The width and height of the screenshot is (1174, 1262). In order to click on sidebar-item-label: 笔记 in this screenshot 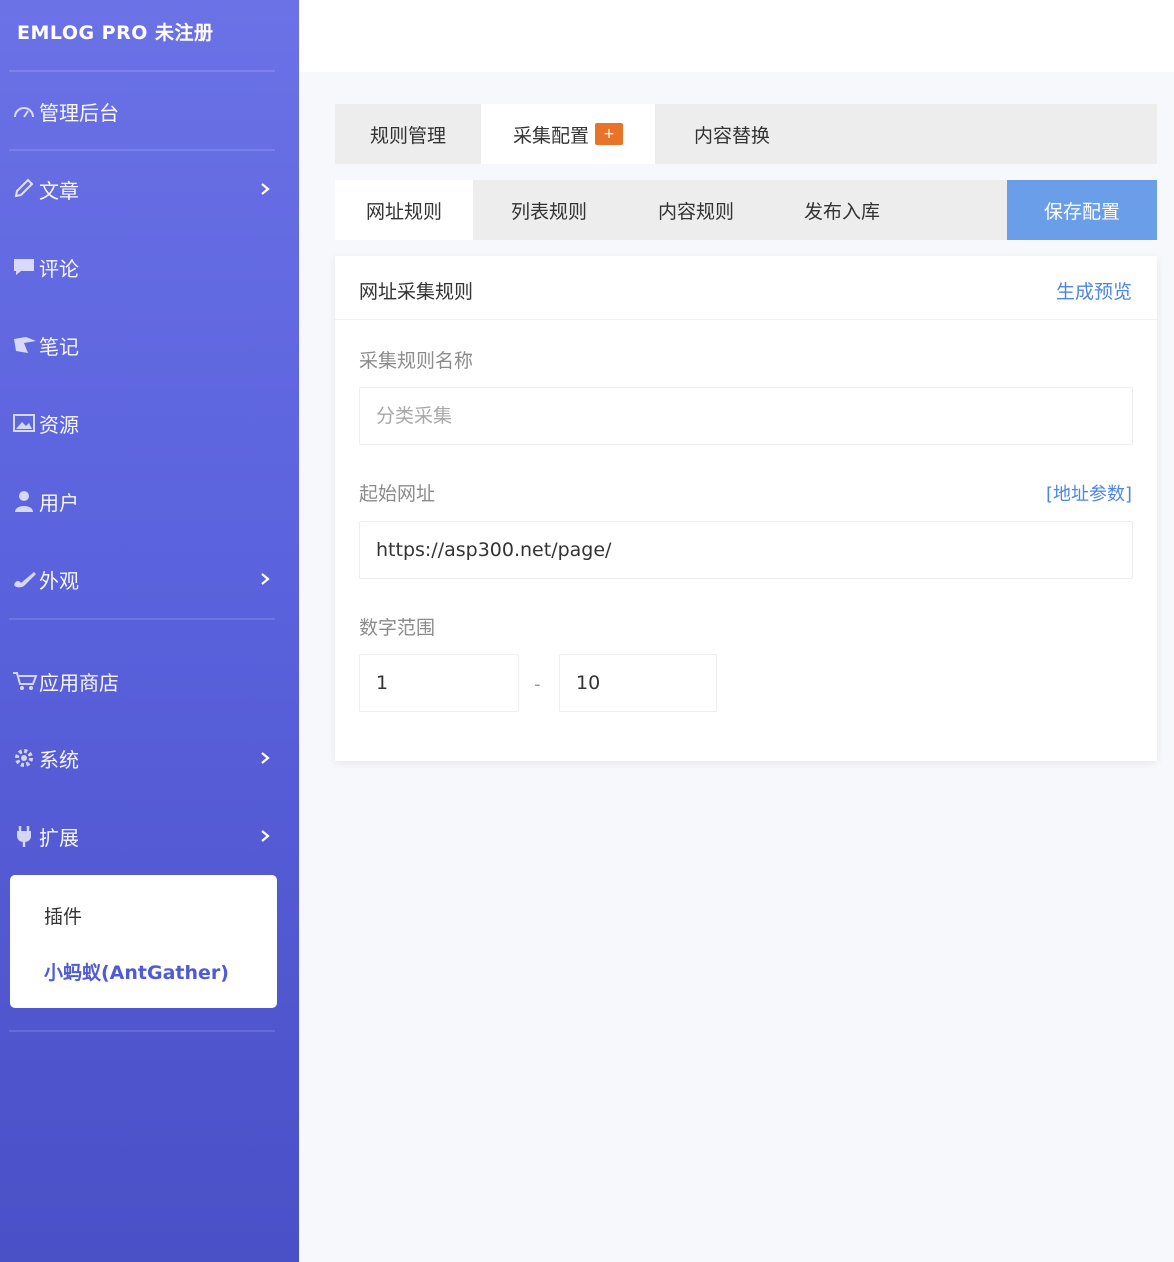, I will do `click(59, 346)`.